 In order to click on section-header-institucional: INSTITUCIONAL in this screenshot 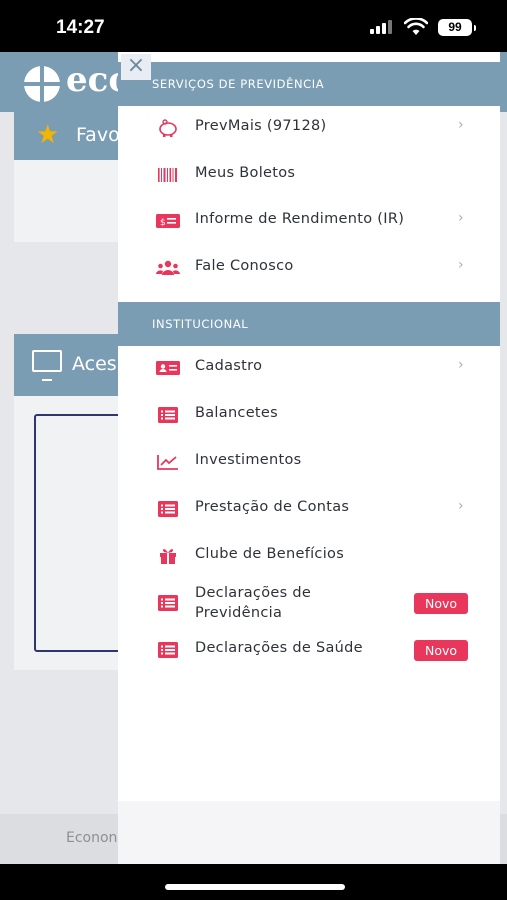, I will do `click(309, 324)`.